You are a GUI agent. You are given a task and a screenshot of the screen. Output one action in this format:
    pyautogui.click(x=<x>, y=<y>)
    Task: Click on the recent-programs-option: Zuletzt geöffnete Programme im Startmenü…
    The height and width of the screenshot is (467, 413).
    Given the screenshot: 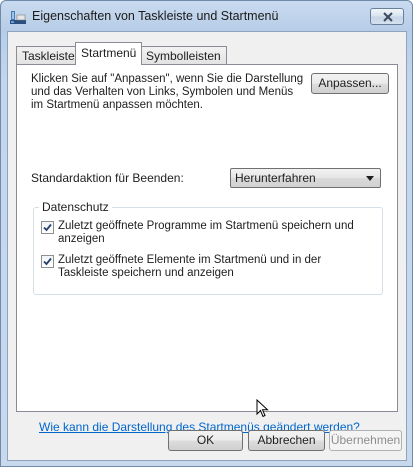 What is the action you would take?
    pyautogui.click(x=206, y=235)
    